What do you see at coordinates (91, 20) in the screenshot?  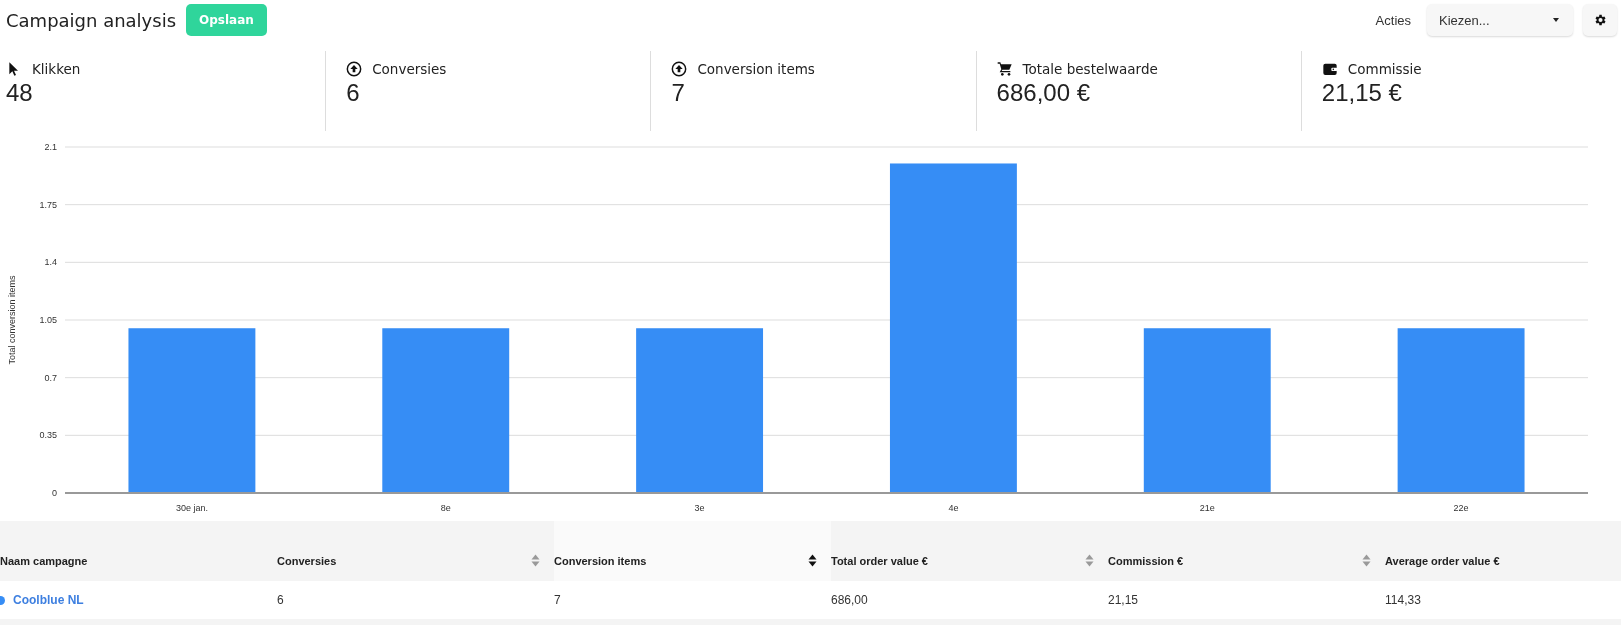 I see `page-title: Campaign analysis` at bounding box center [91, 20].